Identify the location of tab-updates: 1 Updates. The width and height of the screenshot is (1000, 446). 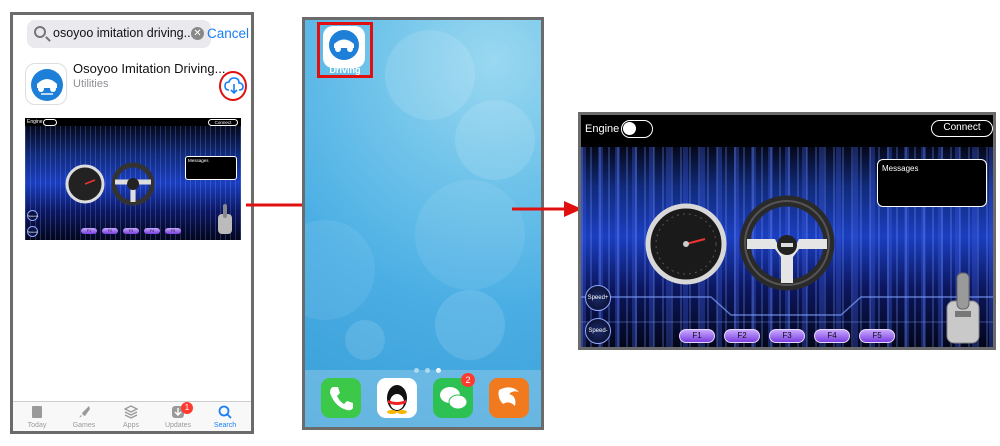
(178, 415).